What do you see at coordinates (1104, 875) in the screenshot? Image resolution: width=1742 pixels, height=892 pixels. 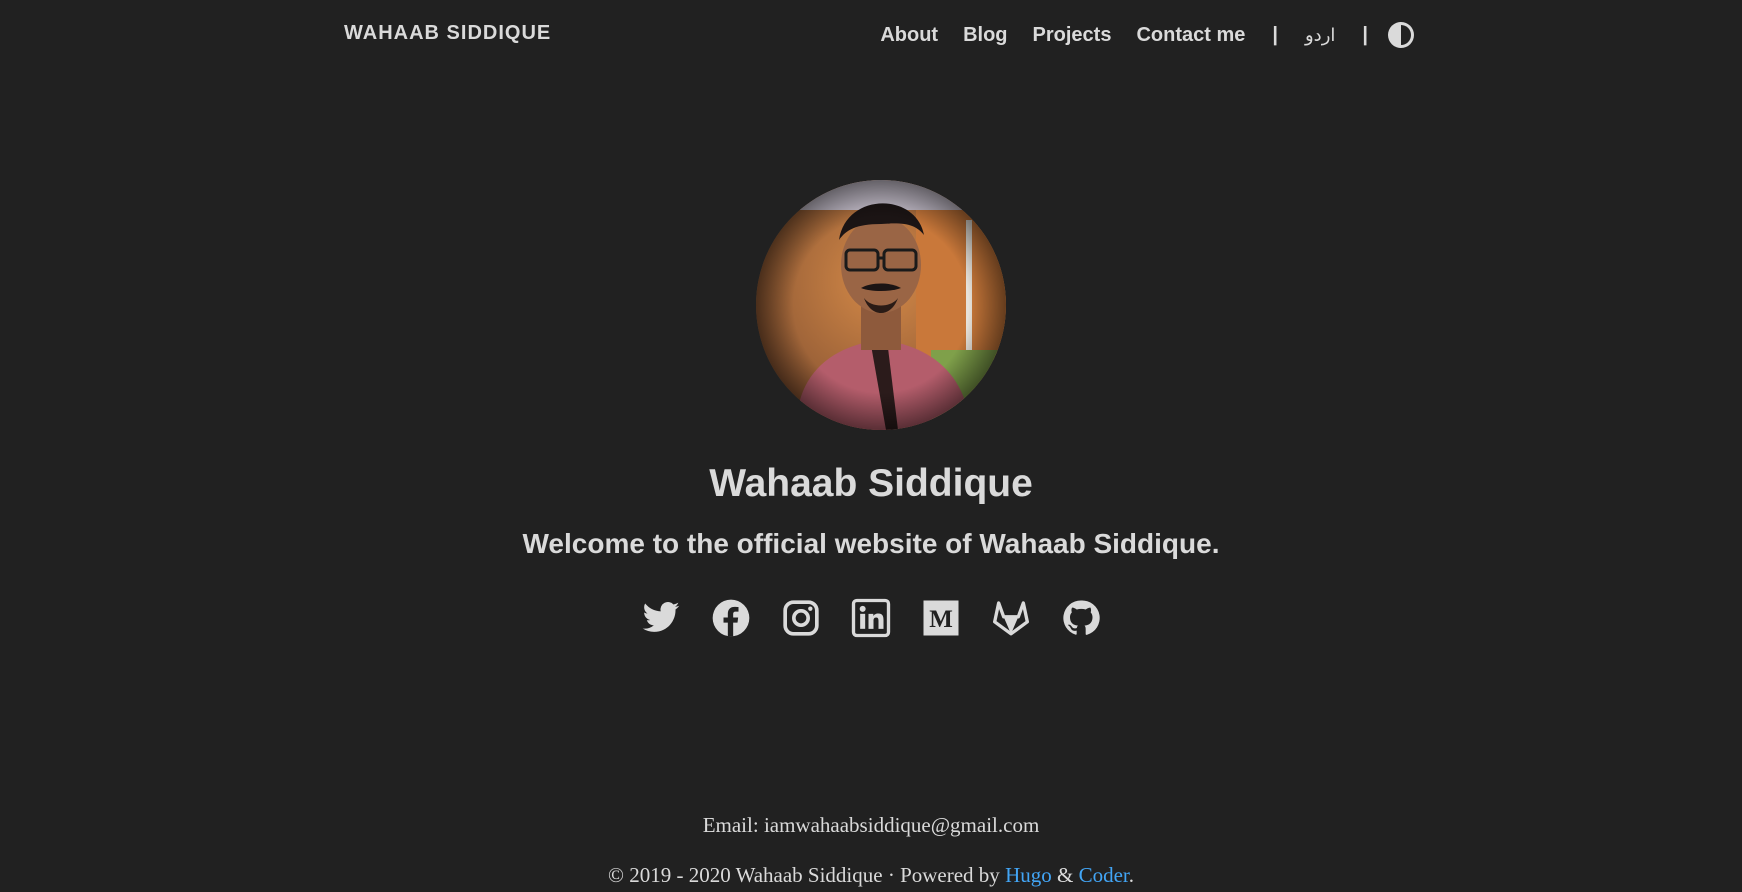 I see `coder-link: Coder` at bounding box center [1104, 875].